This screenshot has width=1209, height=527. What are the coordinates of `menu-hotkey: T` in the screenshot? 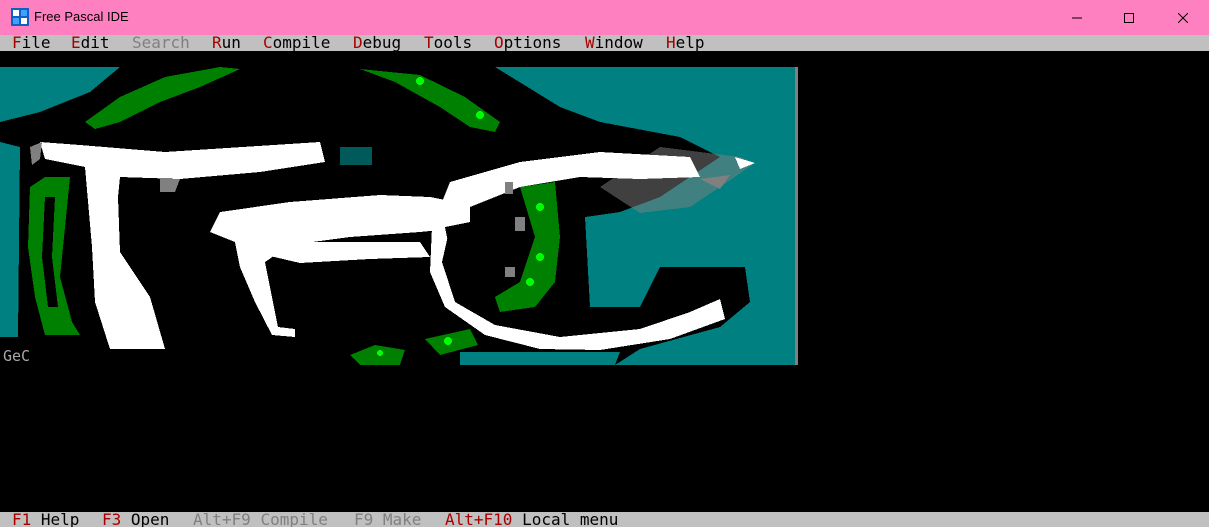 It's located at (429, 42).